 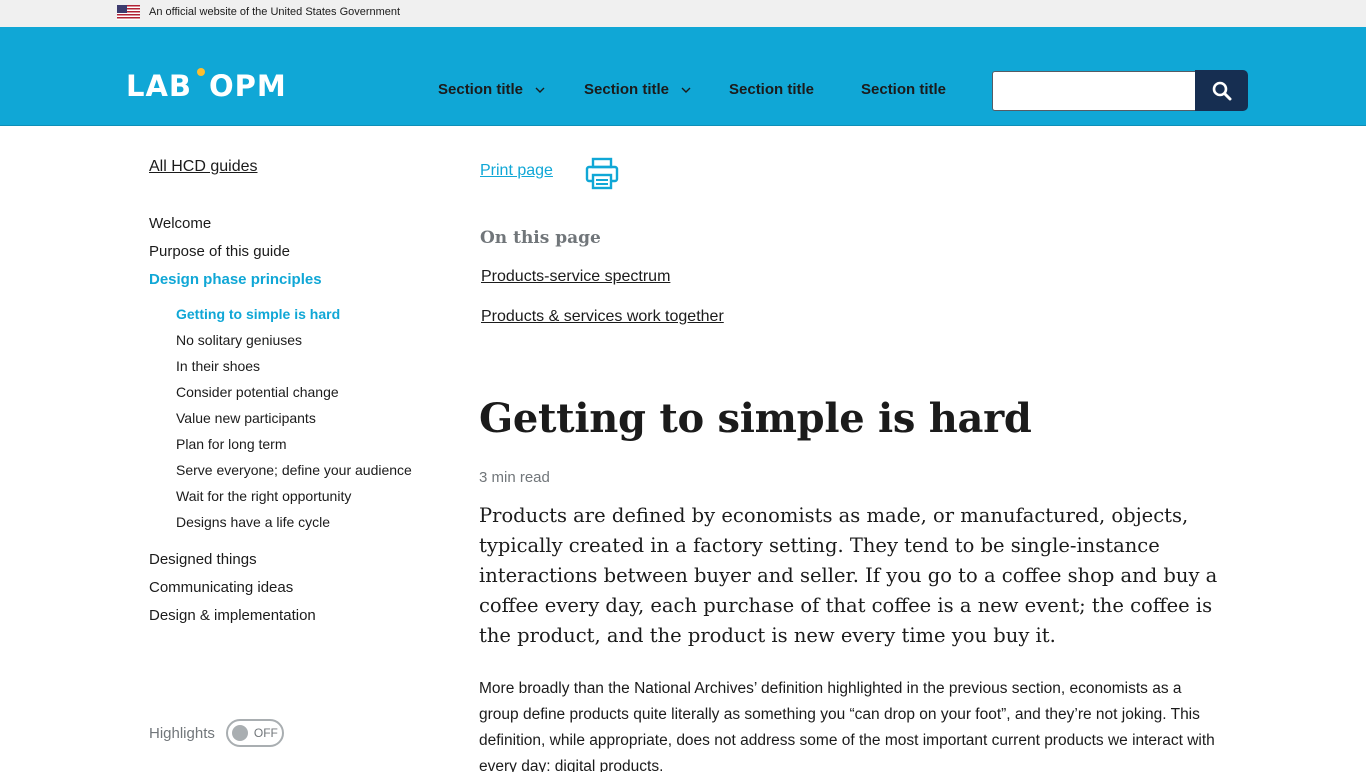 I want to click on sidebar-item-communicating-ideas: Communicating ideas, so click(x=221, y=587).